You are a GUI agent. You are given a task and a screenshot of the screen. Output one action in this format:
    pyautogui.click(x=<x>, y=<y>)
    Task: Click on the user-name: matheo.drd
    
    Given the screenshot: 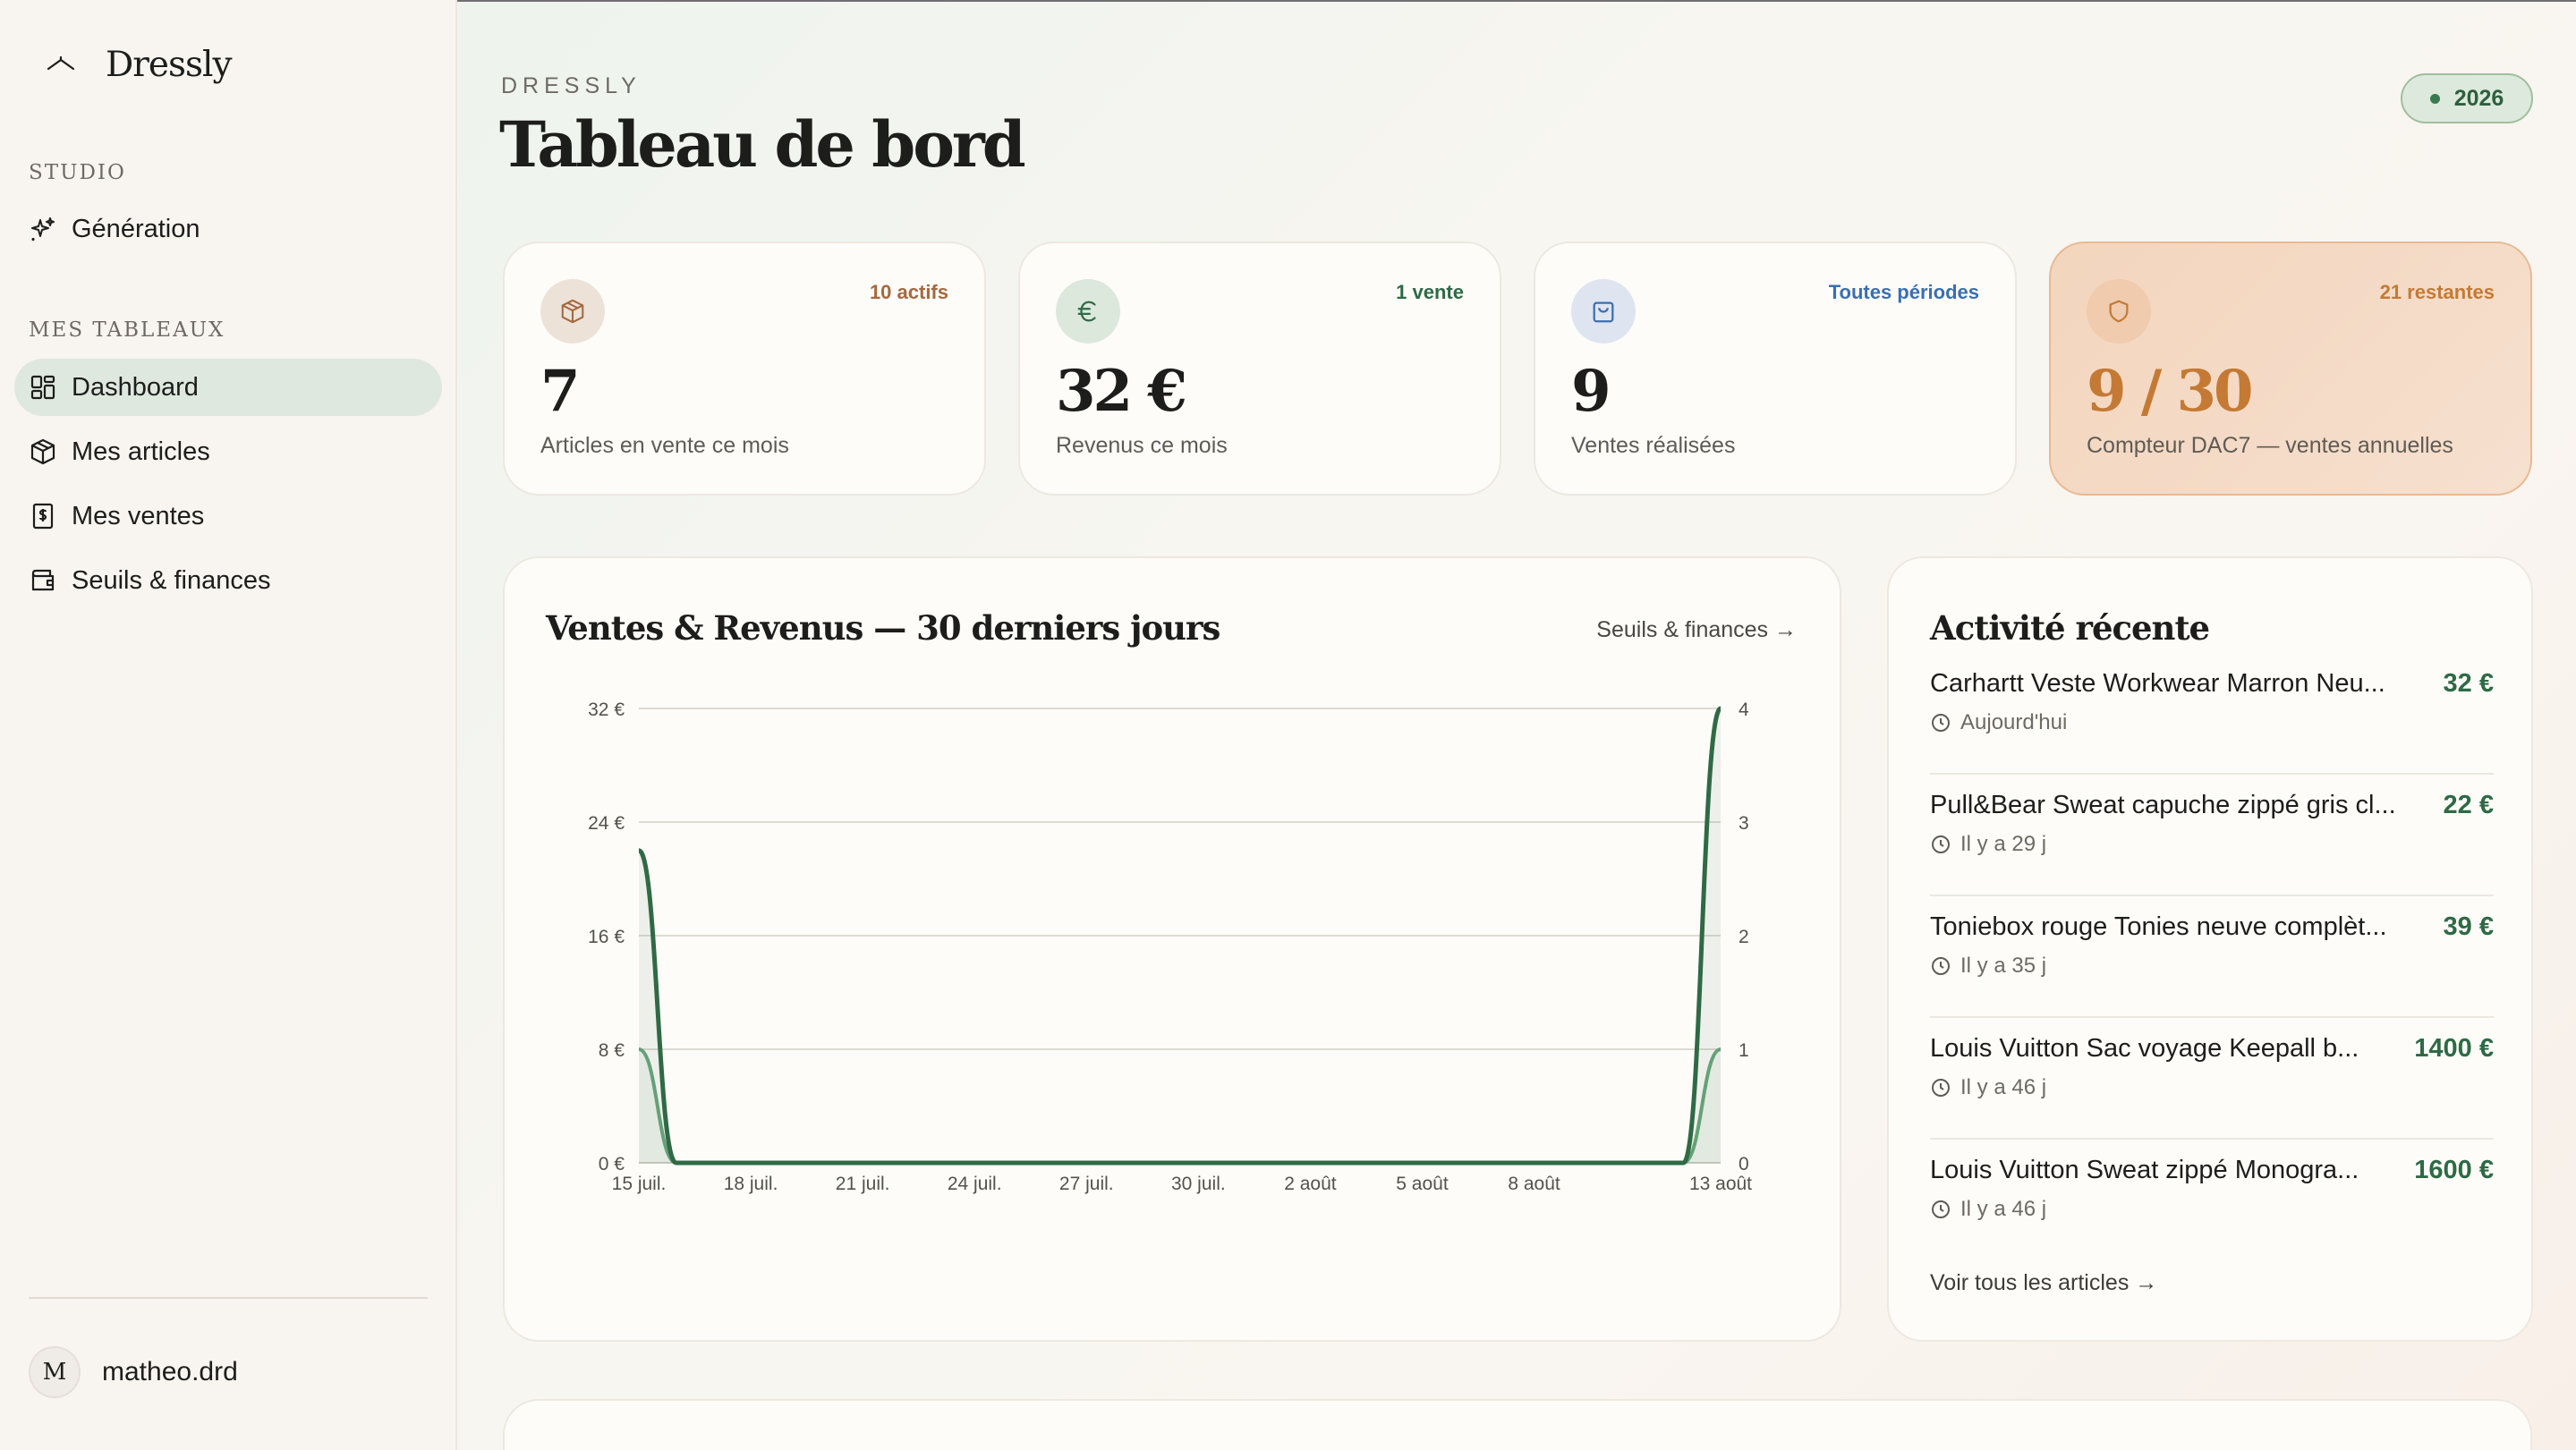 What is the action you would take?
    pyautogui.click(x=170, y=1371)
    